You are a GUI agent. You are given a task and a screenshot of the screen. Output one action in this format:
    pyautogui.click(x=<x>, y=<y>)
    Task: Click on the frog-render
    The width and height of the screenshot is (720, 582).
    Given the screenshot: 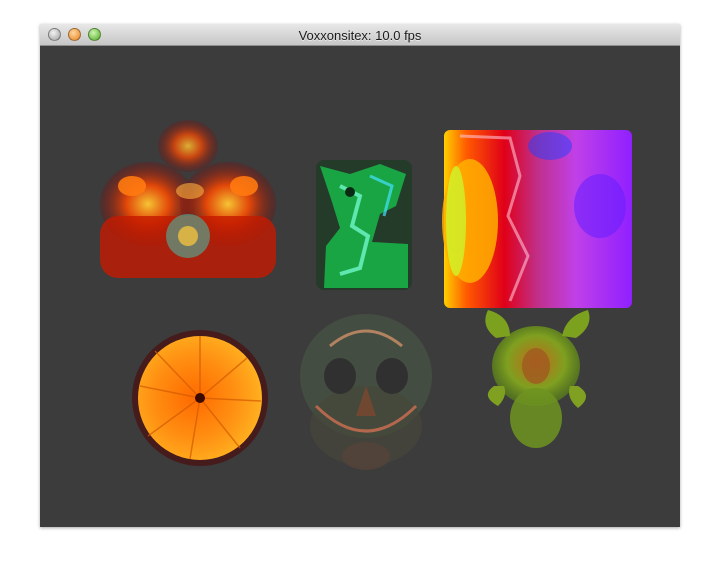 What is the action you would take?
    pyautogui.click(x=537, y=379)
    